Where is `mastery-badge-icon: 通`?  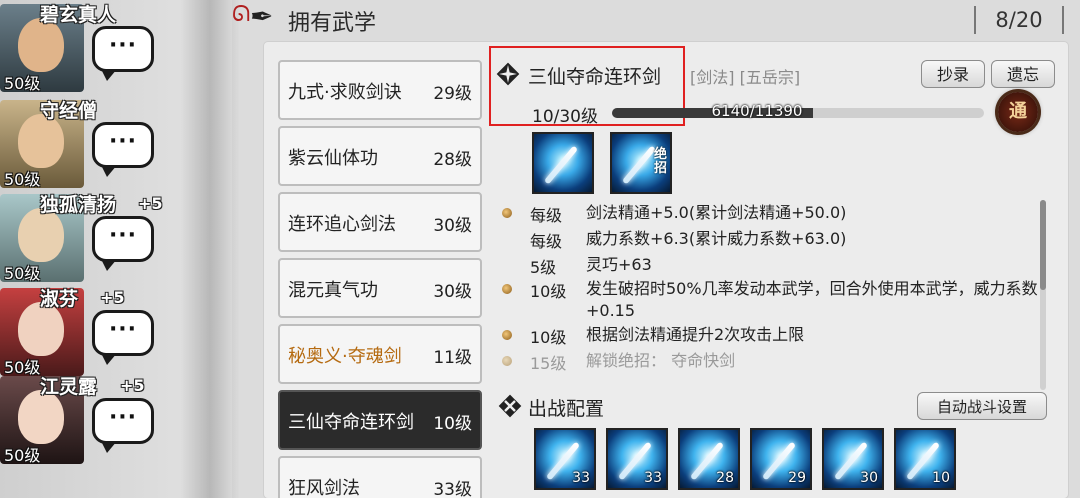 mastery-badge-icon: 通 is located at coordinates (1018, 112).